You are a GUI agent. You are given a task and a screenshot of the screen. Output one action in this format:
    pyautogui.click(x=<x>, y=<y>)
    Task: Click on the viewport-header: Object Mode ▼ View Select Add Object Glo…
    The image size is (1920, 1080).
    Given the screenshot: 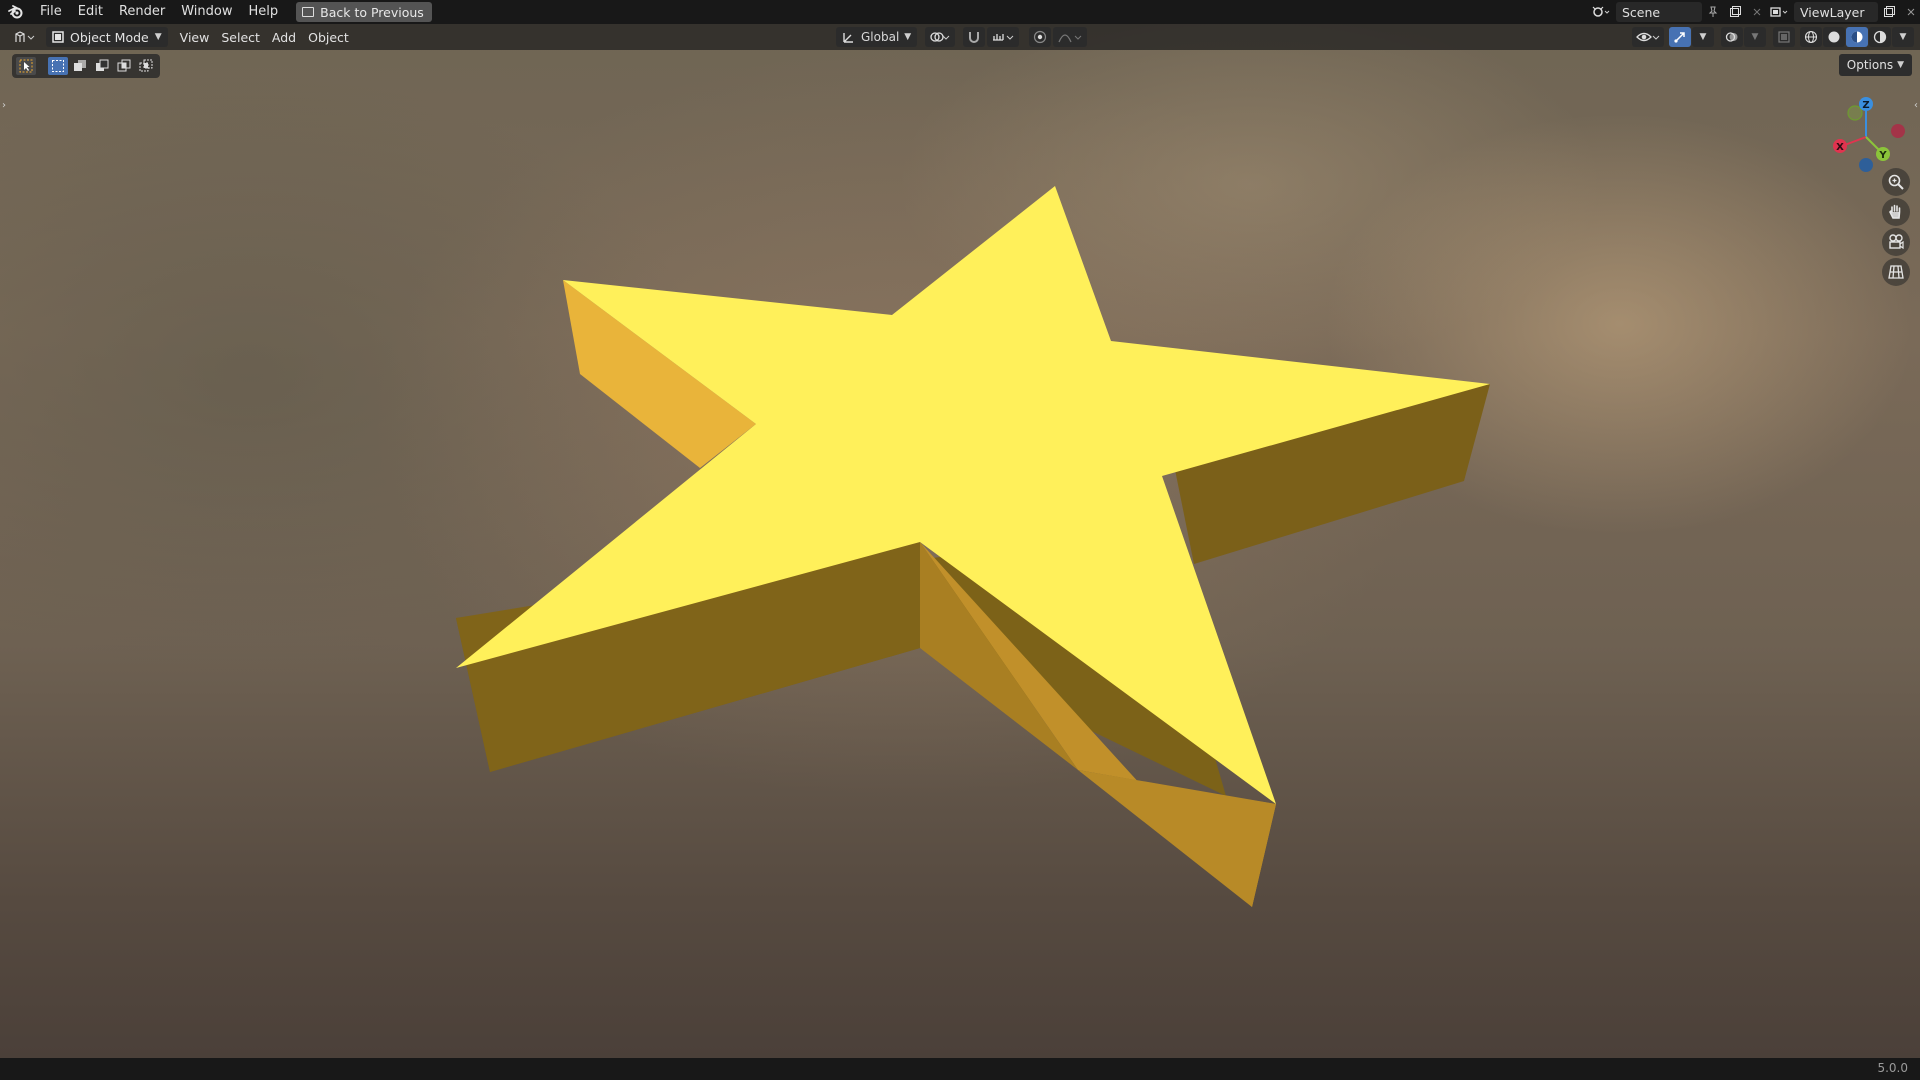 What is the action you would take?
    pyautogui.click(x=960, y=37)
    